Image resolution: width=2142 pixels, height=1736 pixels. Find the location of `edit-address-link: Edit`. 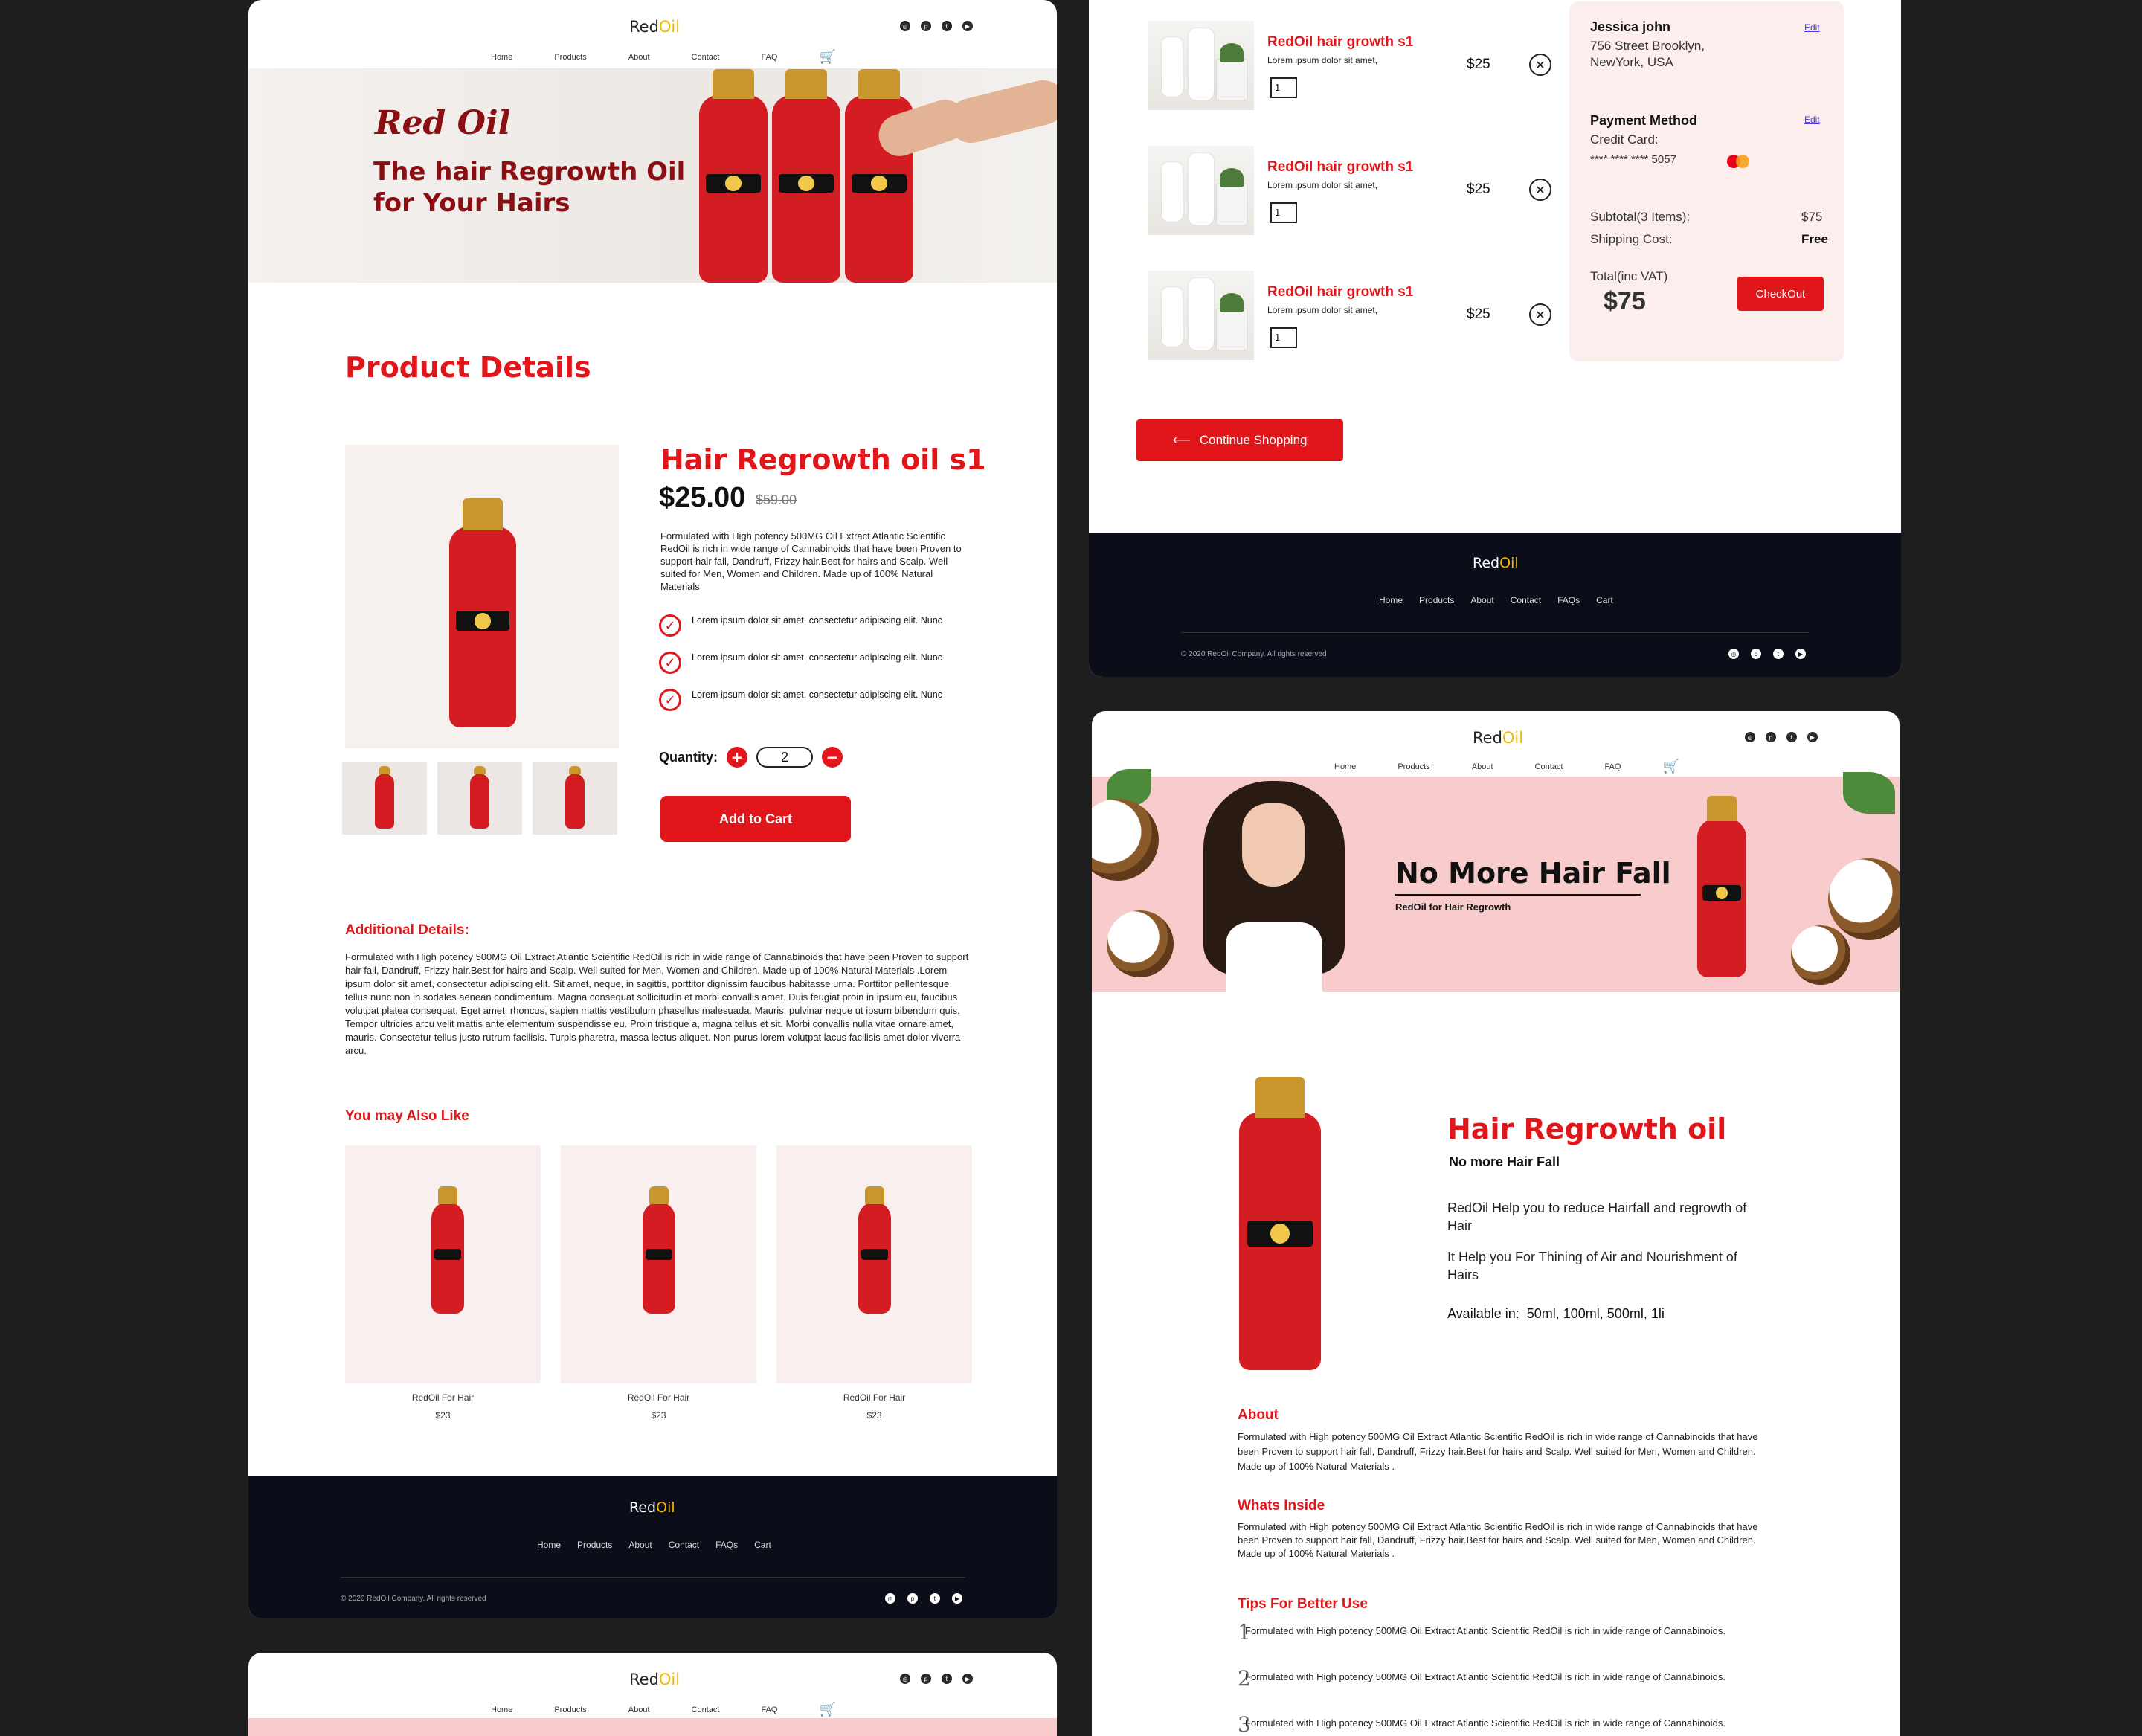

edit-address-link: Edit is located at coordinates (1812, 27).